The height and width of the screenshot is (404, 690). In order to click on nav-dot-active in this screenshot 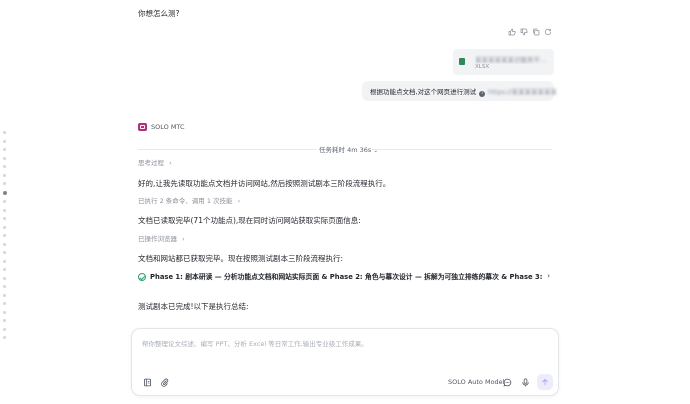, I will do `click(5, 192)`.